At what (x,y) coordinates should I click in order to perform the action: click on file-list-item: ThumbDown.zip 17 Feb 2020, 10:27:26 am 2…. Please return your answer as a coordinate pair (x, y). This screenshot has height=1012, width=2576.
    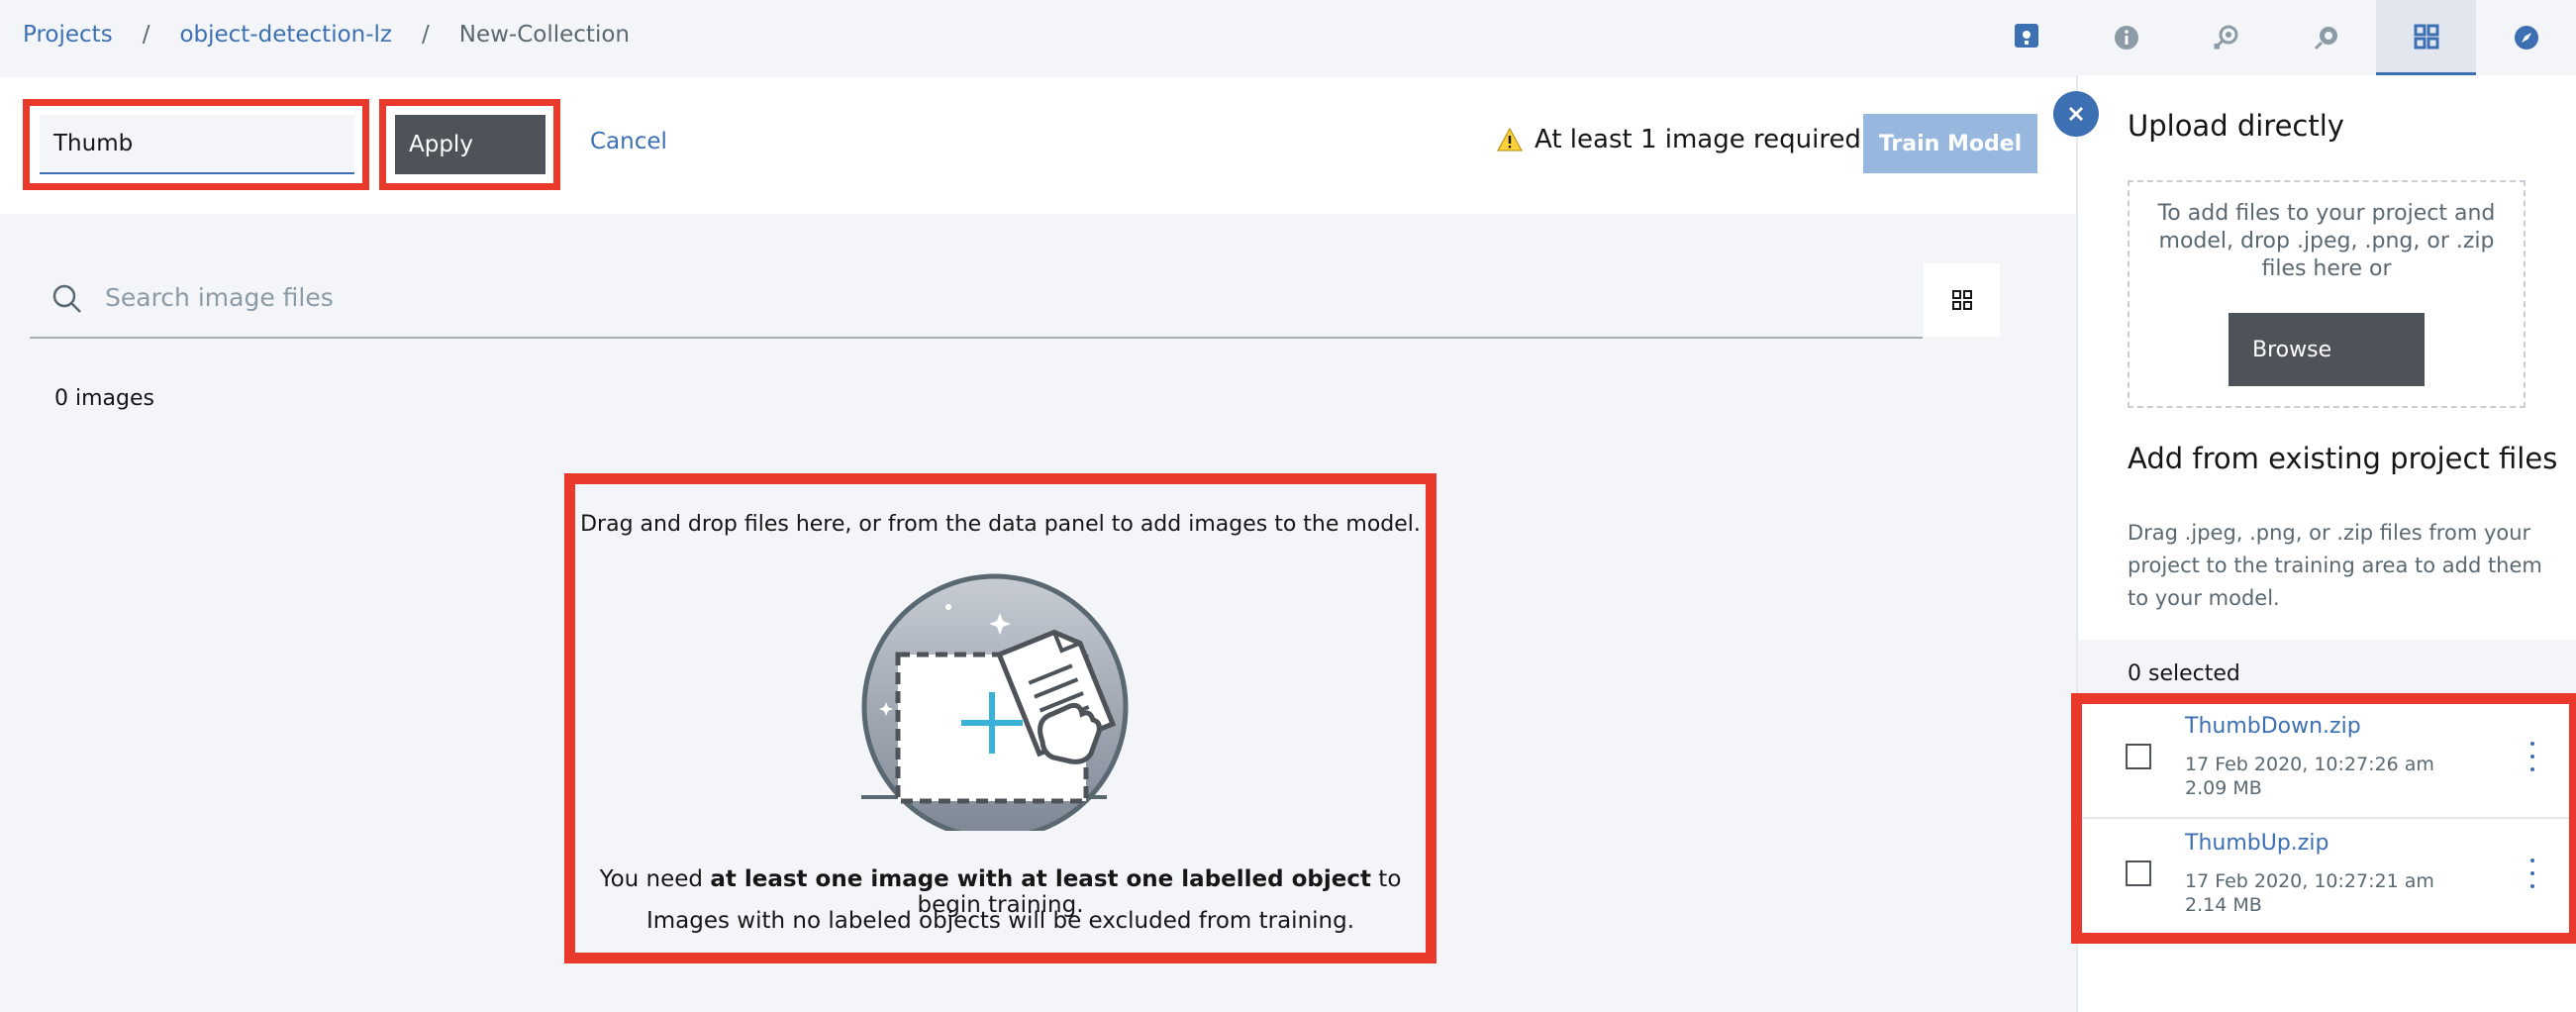
    Looking at the image, I should click on (2325, 761).